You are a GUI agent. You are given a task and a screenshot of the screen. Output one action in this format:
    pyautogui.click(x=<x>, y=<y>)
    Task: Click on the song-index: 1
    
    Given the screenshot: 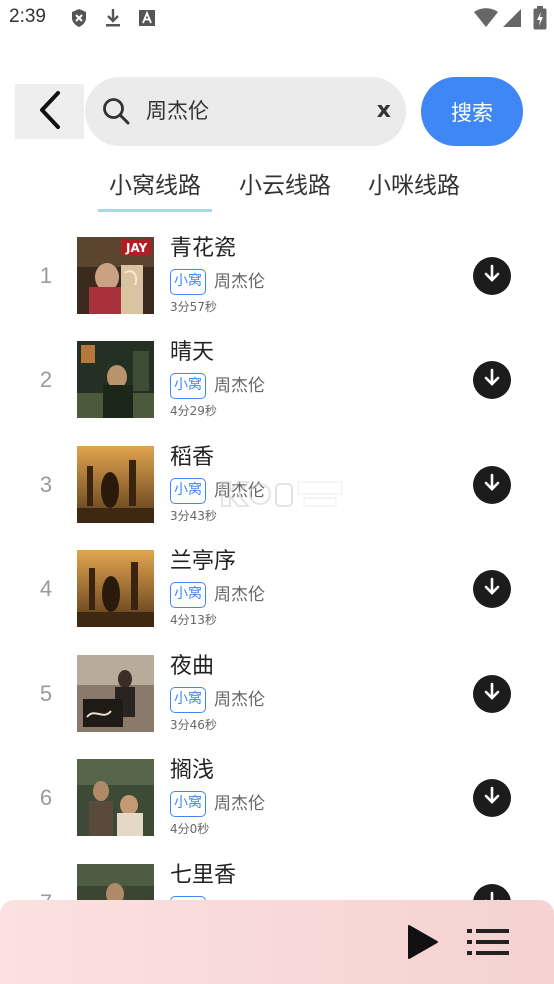 What is the action you would take?
    pyautogui.click(x=46, y=275)
    